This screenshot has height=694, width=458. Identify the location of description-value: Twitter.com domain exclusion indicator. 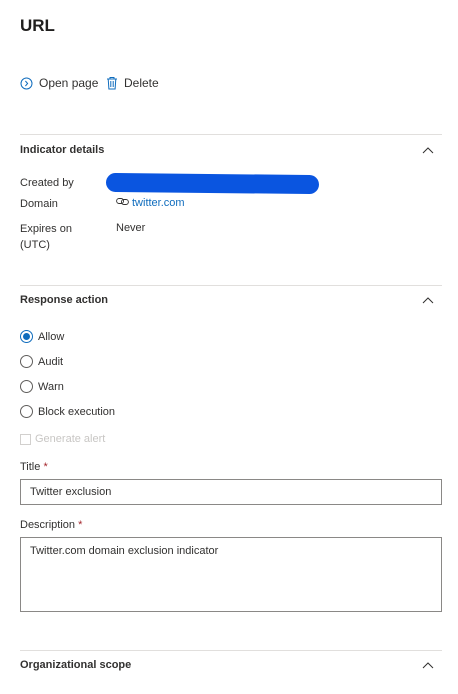
(124, 551).